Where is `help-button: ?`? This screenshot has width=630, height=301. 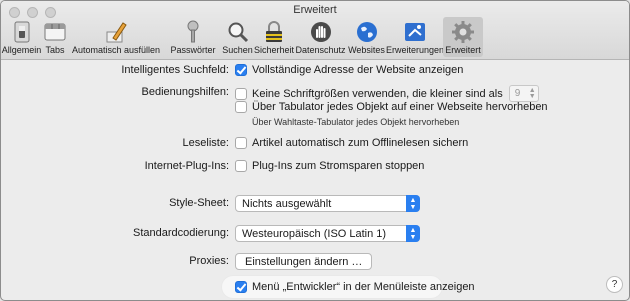 help-button: ? is located at coordinates (614, 284).